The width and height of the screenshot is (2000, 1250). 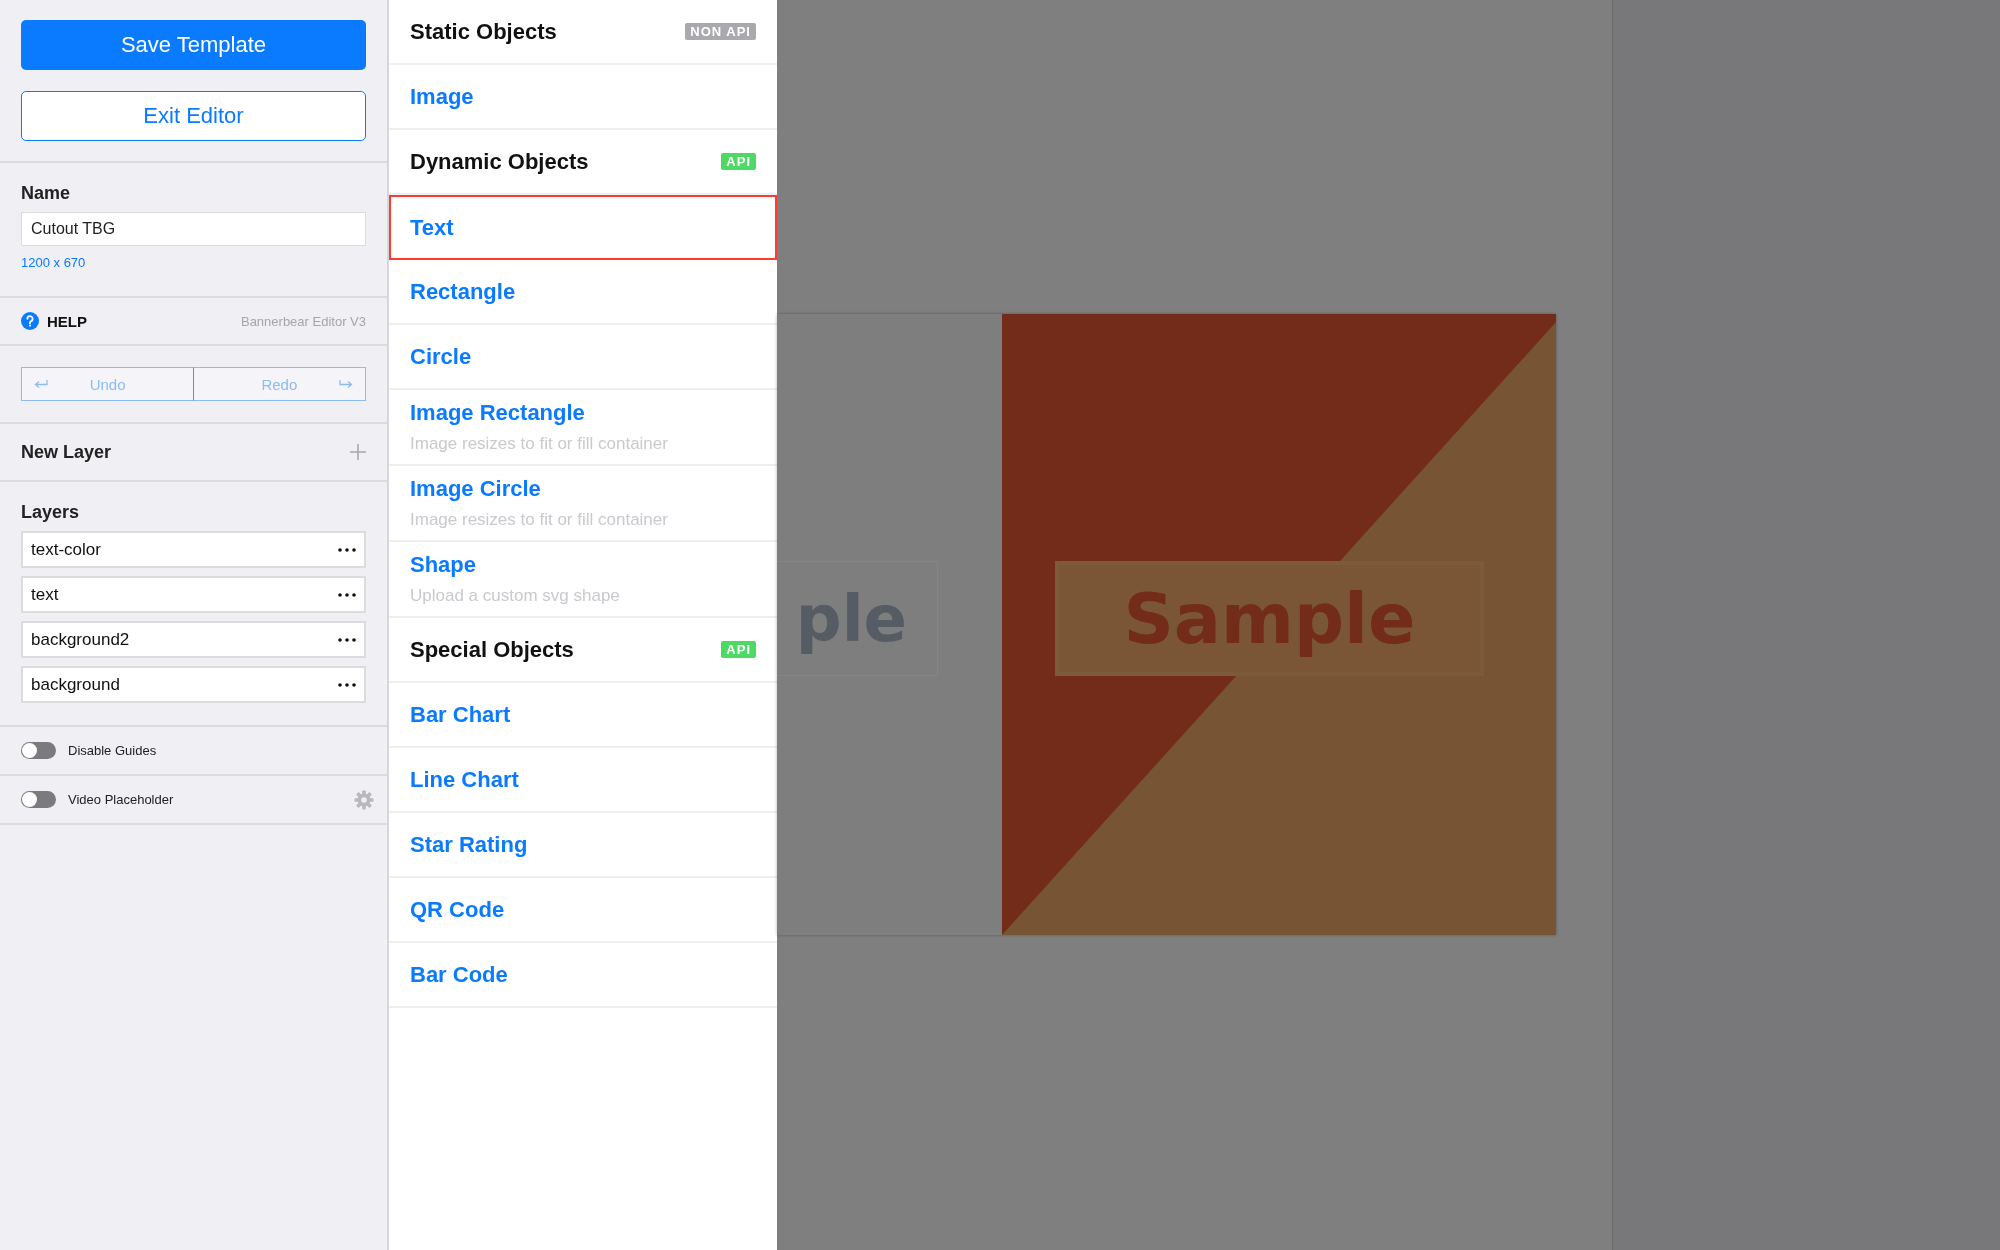 What do you see at coordinates (193, 684) in the screenshot?
I see `layer-item: background` at bounding box center [193, 684].